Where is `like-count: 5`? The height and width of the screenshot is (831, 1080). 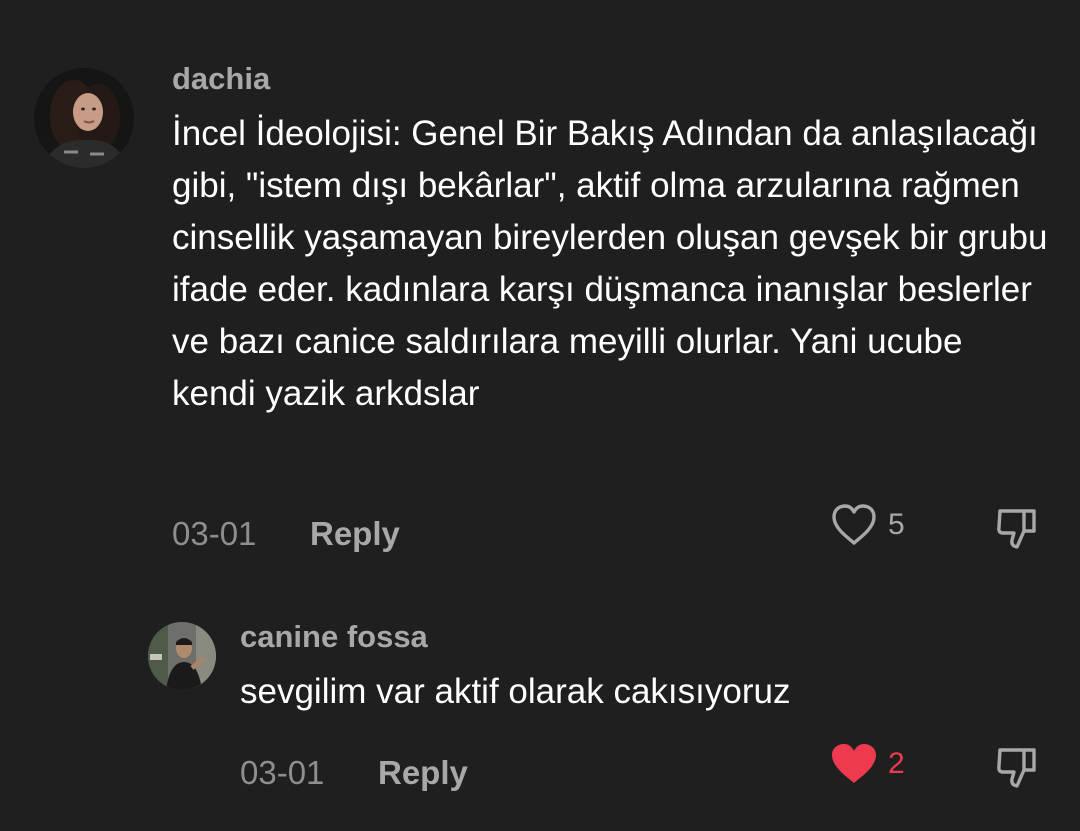
like-count: 5 is located at coordinates (896, 524).